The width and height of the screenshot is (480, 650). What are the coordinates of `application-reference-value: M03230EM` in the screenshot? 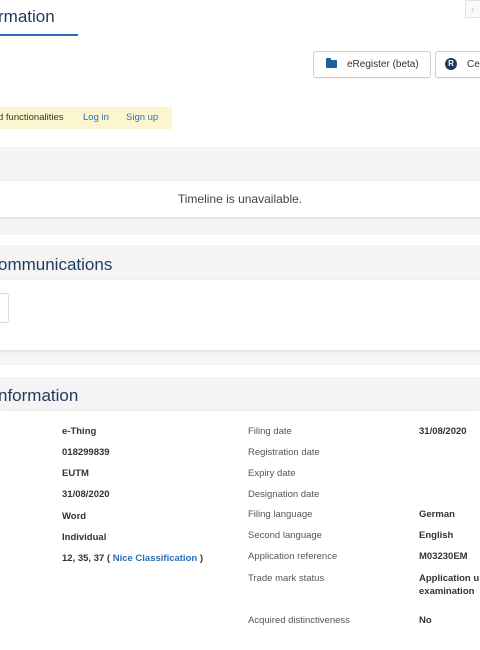 It's located at (443, 556).